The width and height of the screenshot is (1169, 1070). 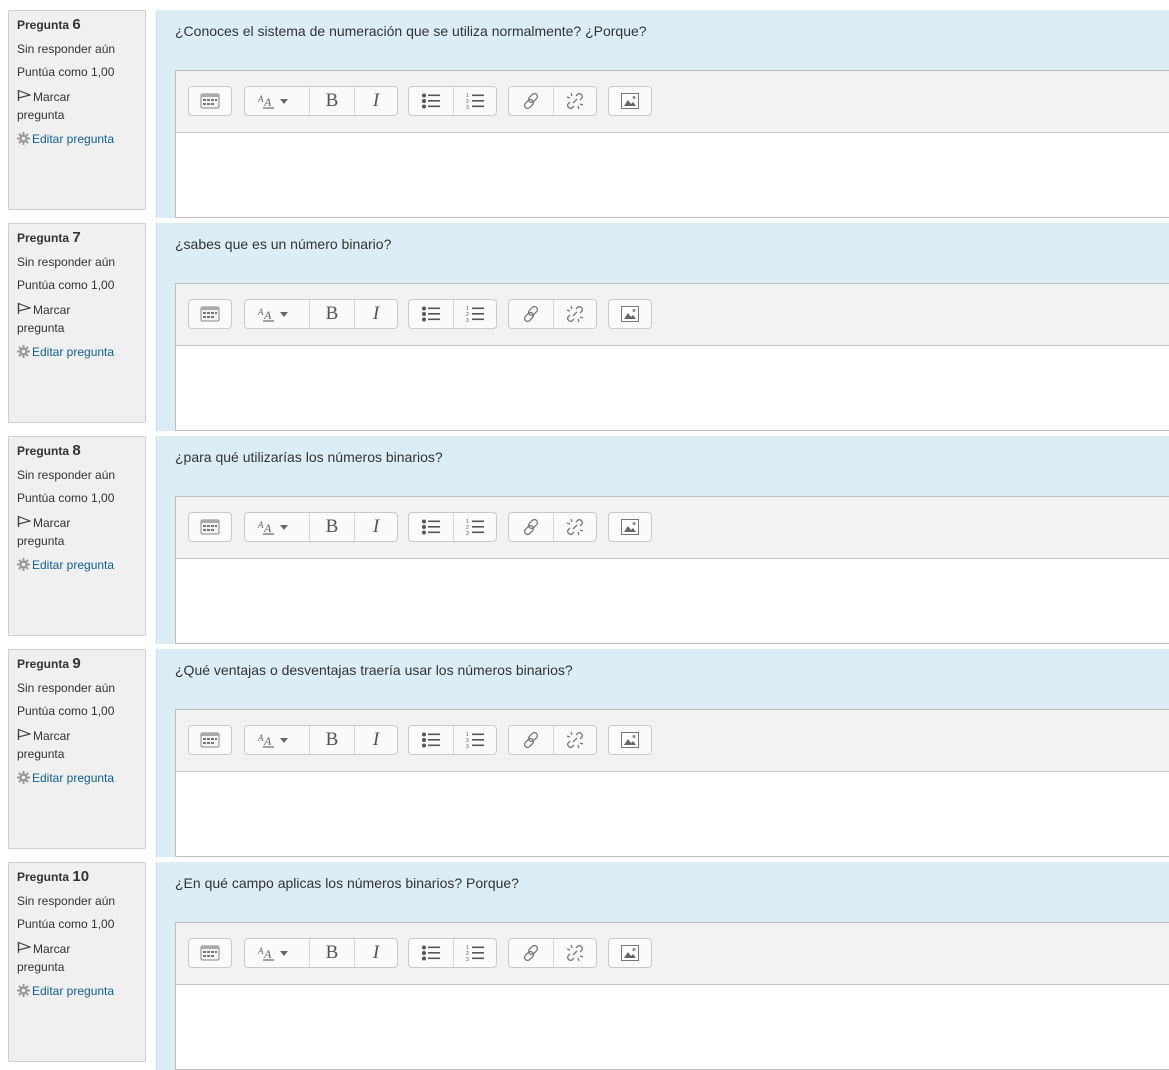 I want to click on toolbar-group-lists: 123, so click(x=452, y=101).